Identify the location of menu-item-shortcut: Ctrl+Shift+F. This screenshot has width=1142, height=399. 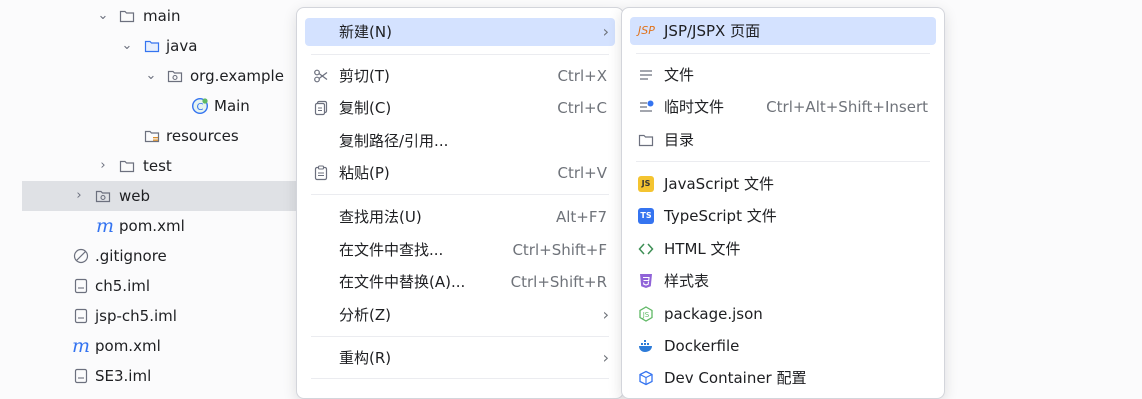
(559, 250).